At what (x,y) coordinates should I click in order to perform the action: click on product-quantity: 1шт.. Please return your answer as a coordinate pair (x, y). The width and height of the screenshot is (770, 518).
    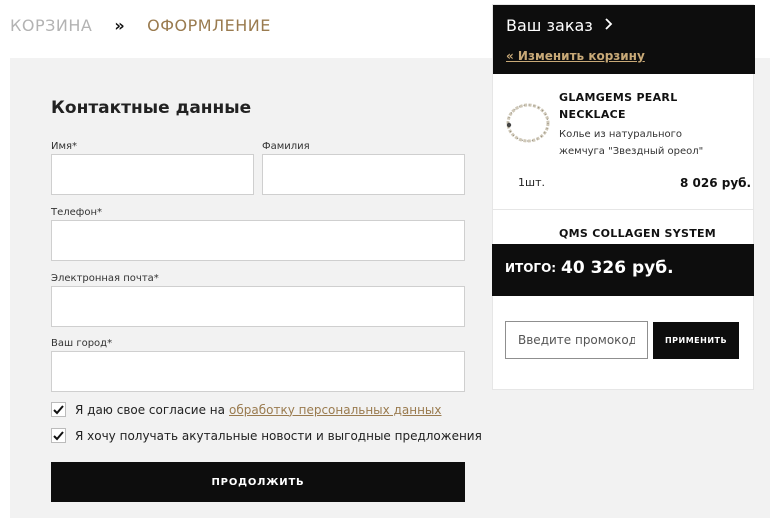
    Looking at the image, I should click on (531, 182).